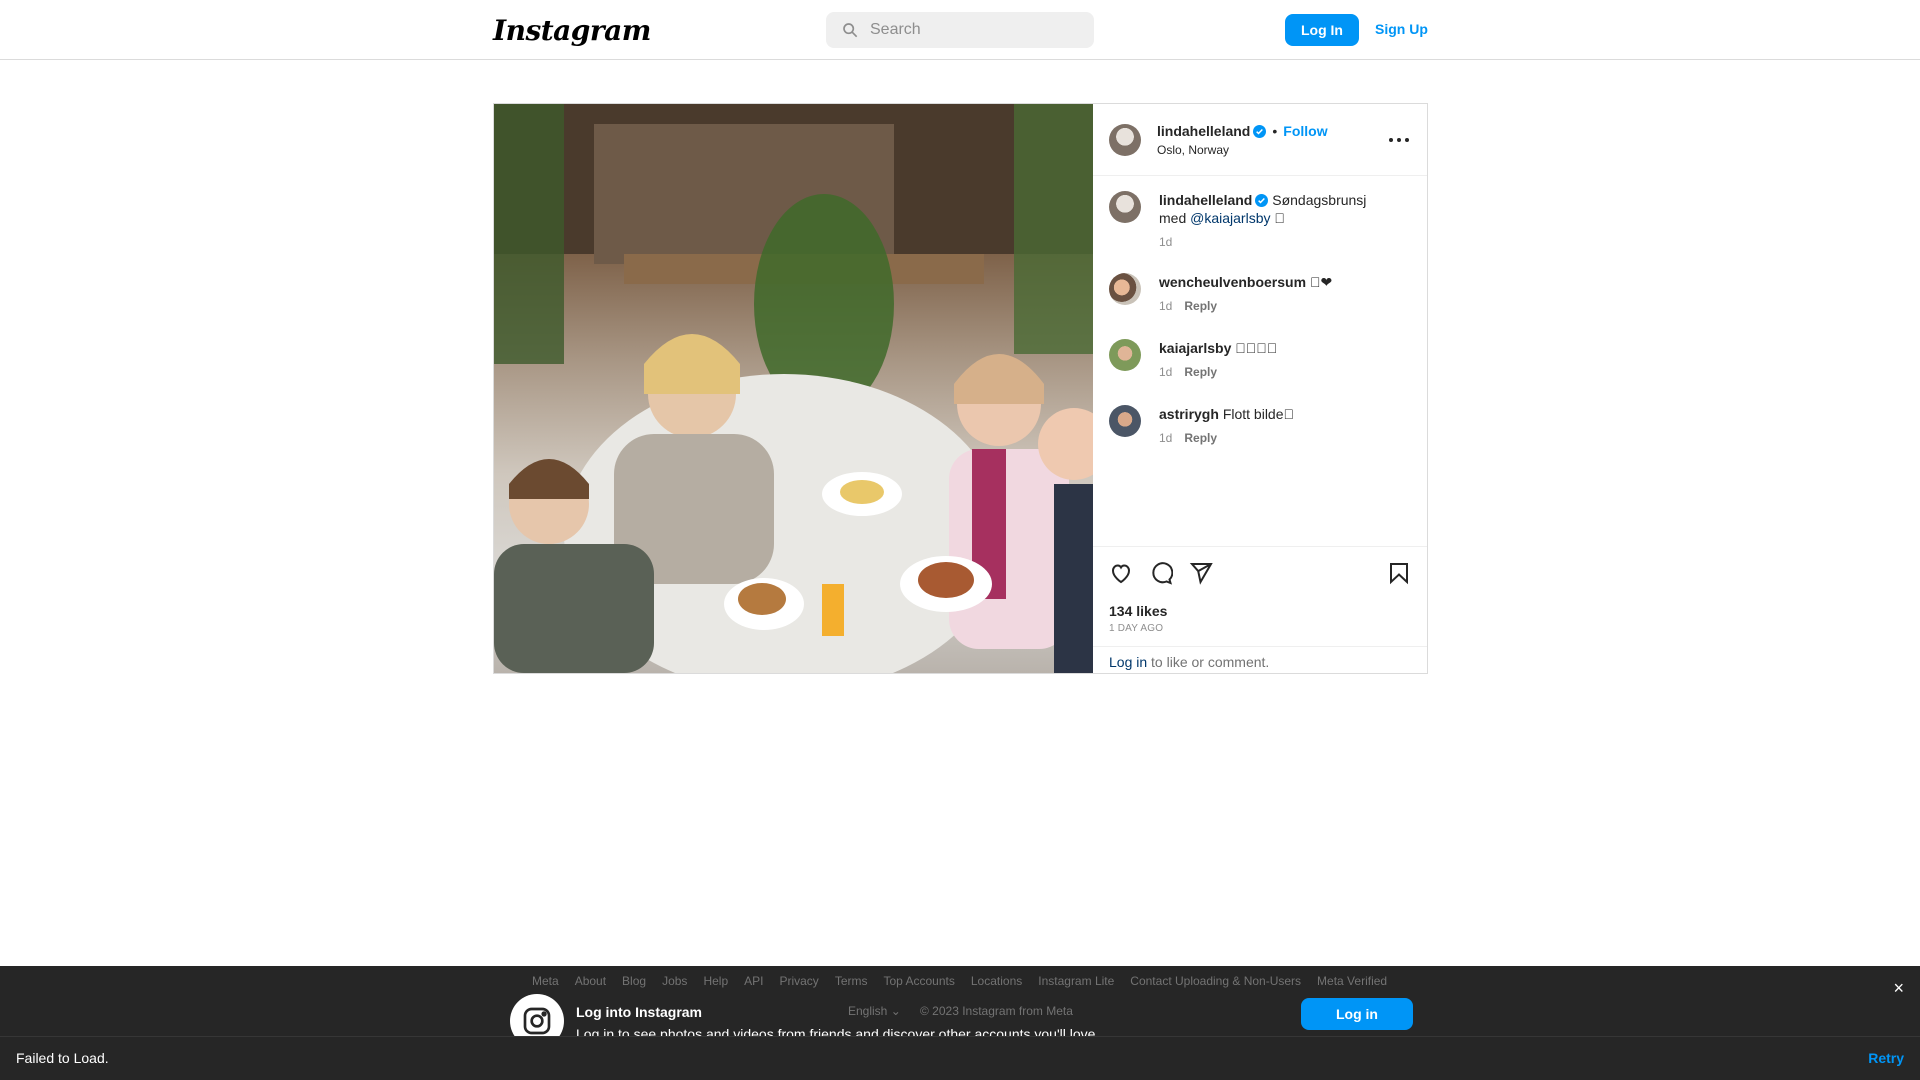 The height and width of the screenshot is (1080, 1920). Describe the element at coordinates (634, 981) in the screenshot. I see `footer-link: Blog` at that location.